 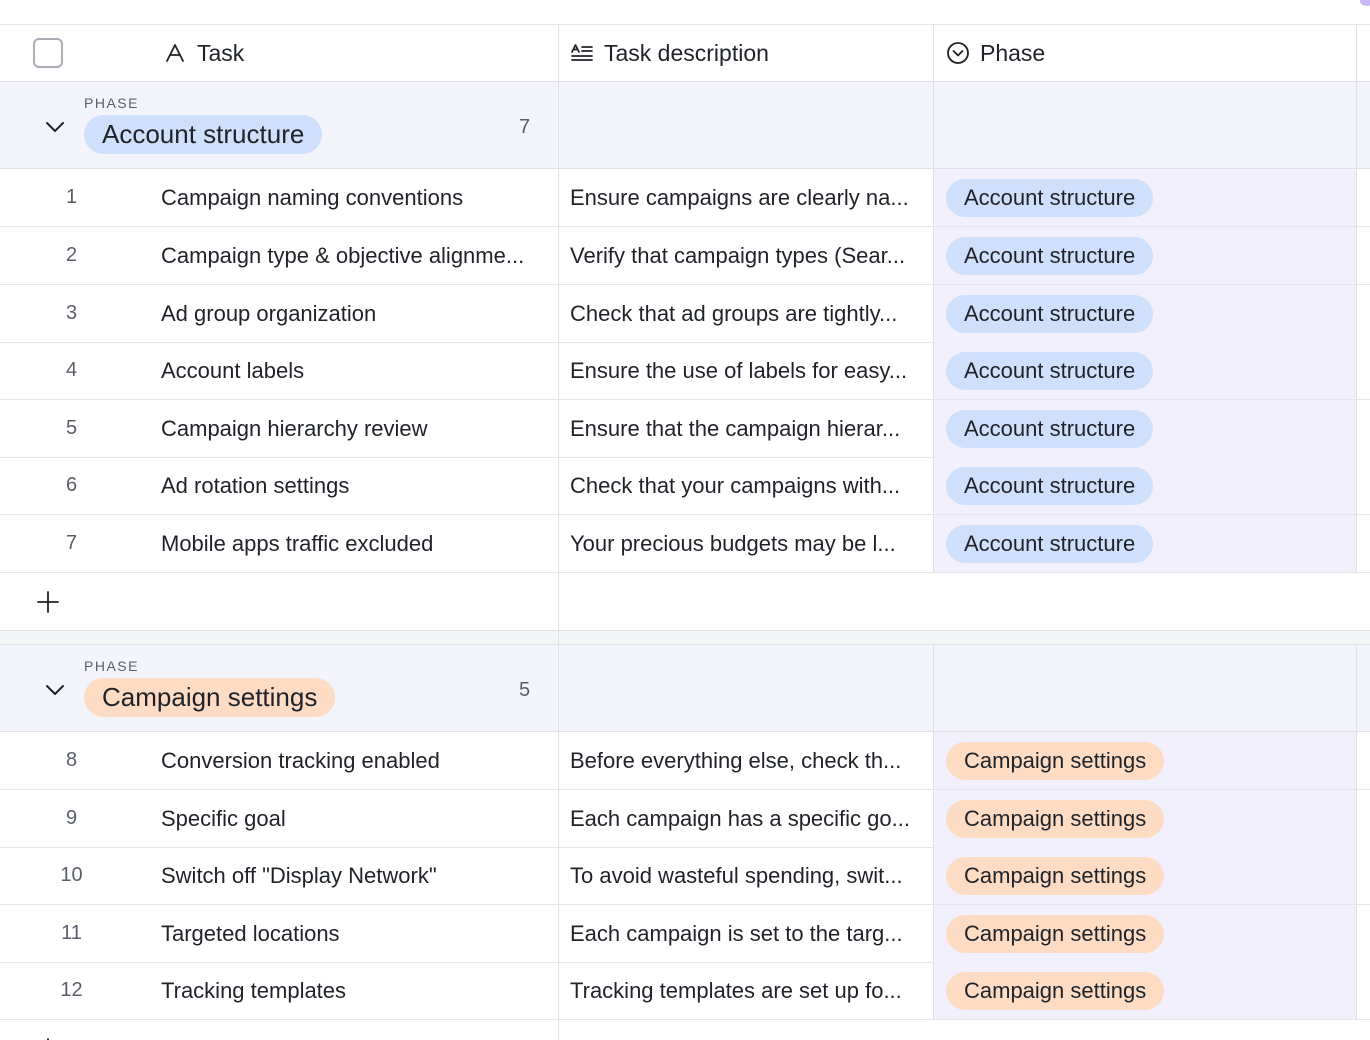 I want to click on task-cell: Ad rotation settings, so click(x=351, y=485).